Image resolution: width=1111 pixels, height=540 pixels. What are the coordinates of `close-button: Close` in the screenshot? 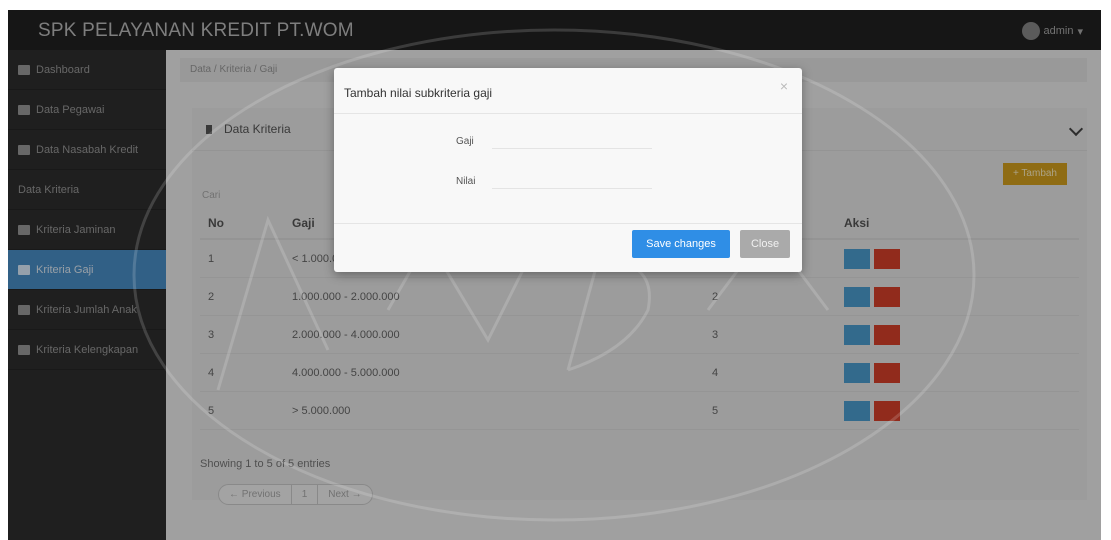 It's located at (765, 244).